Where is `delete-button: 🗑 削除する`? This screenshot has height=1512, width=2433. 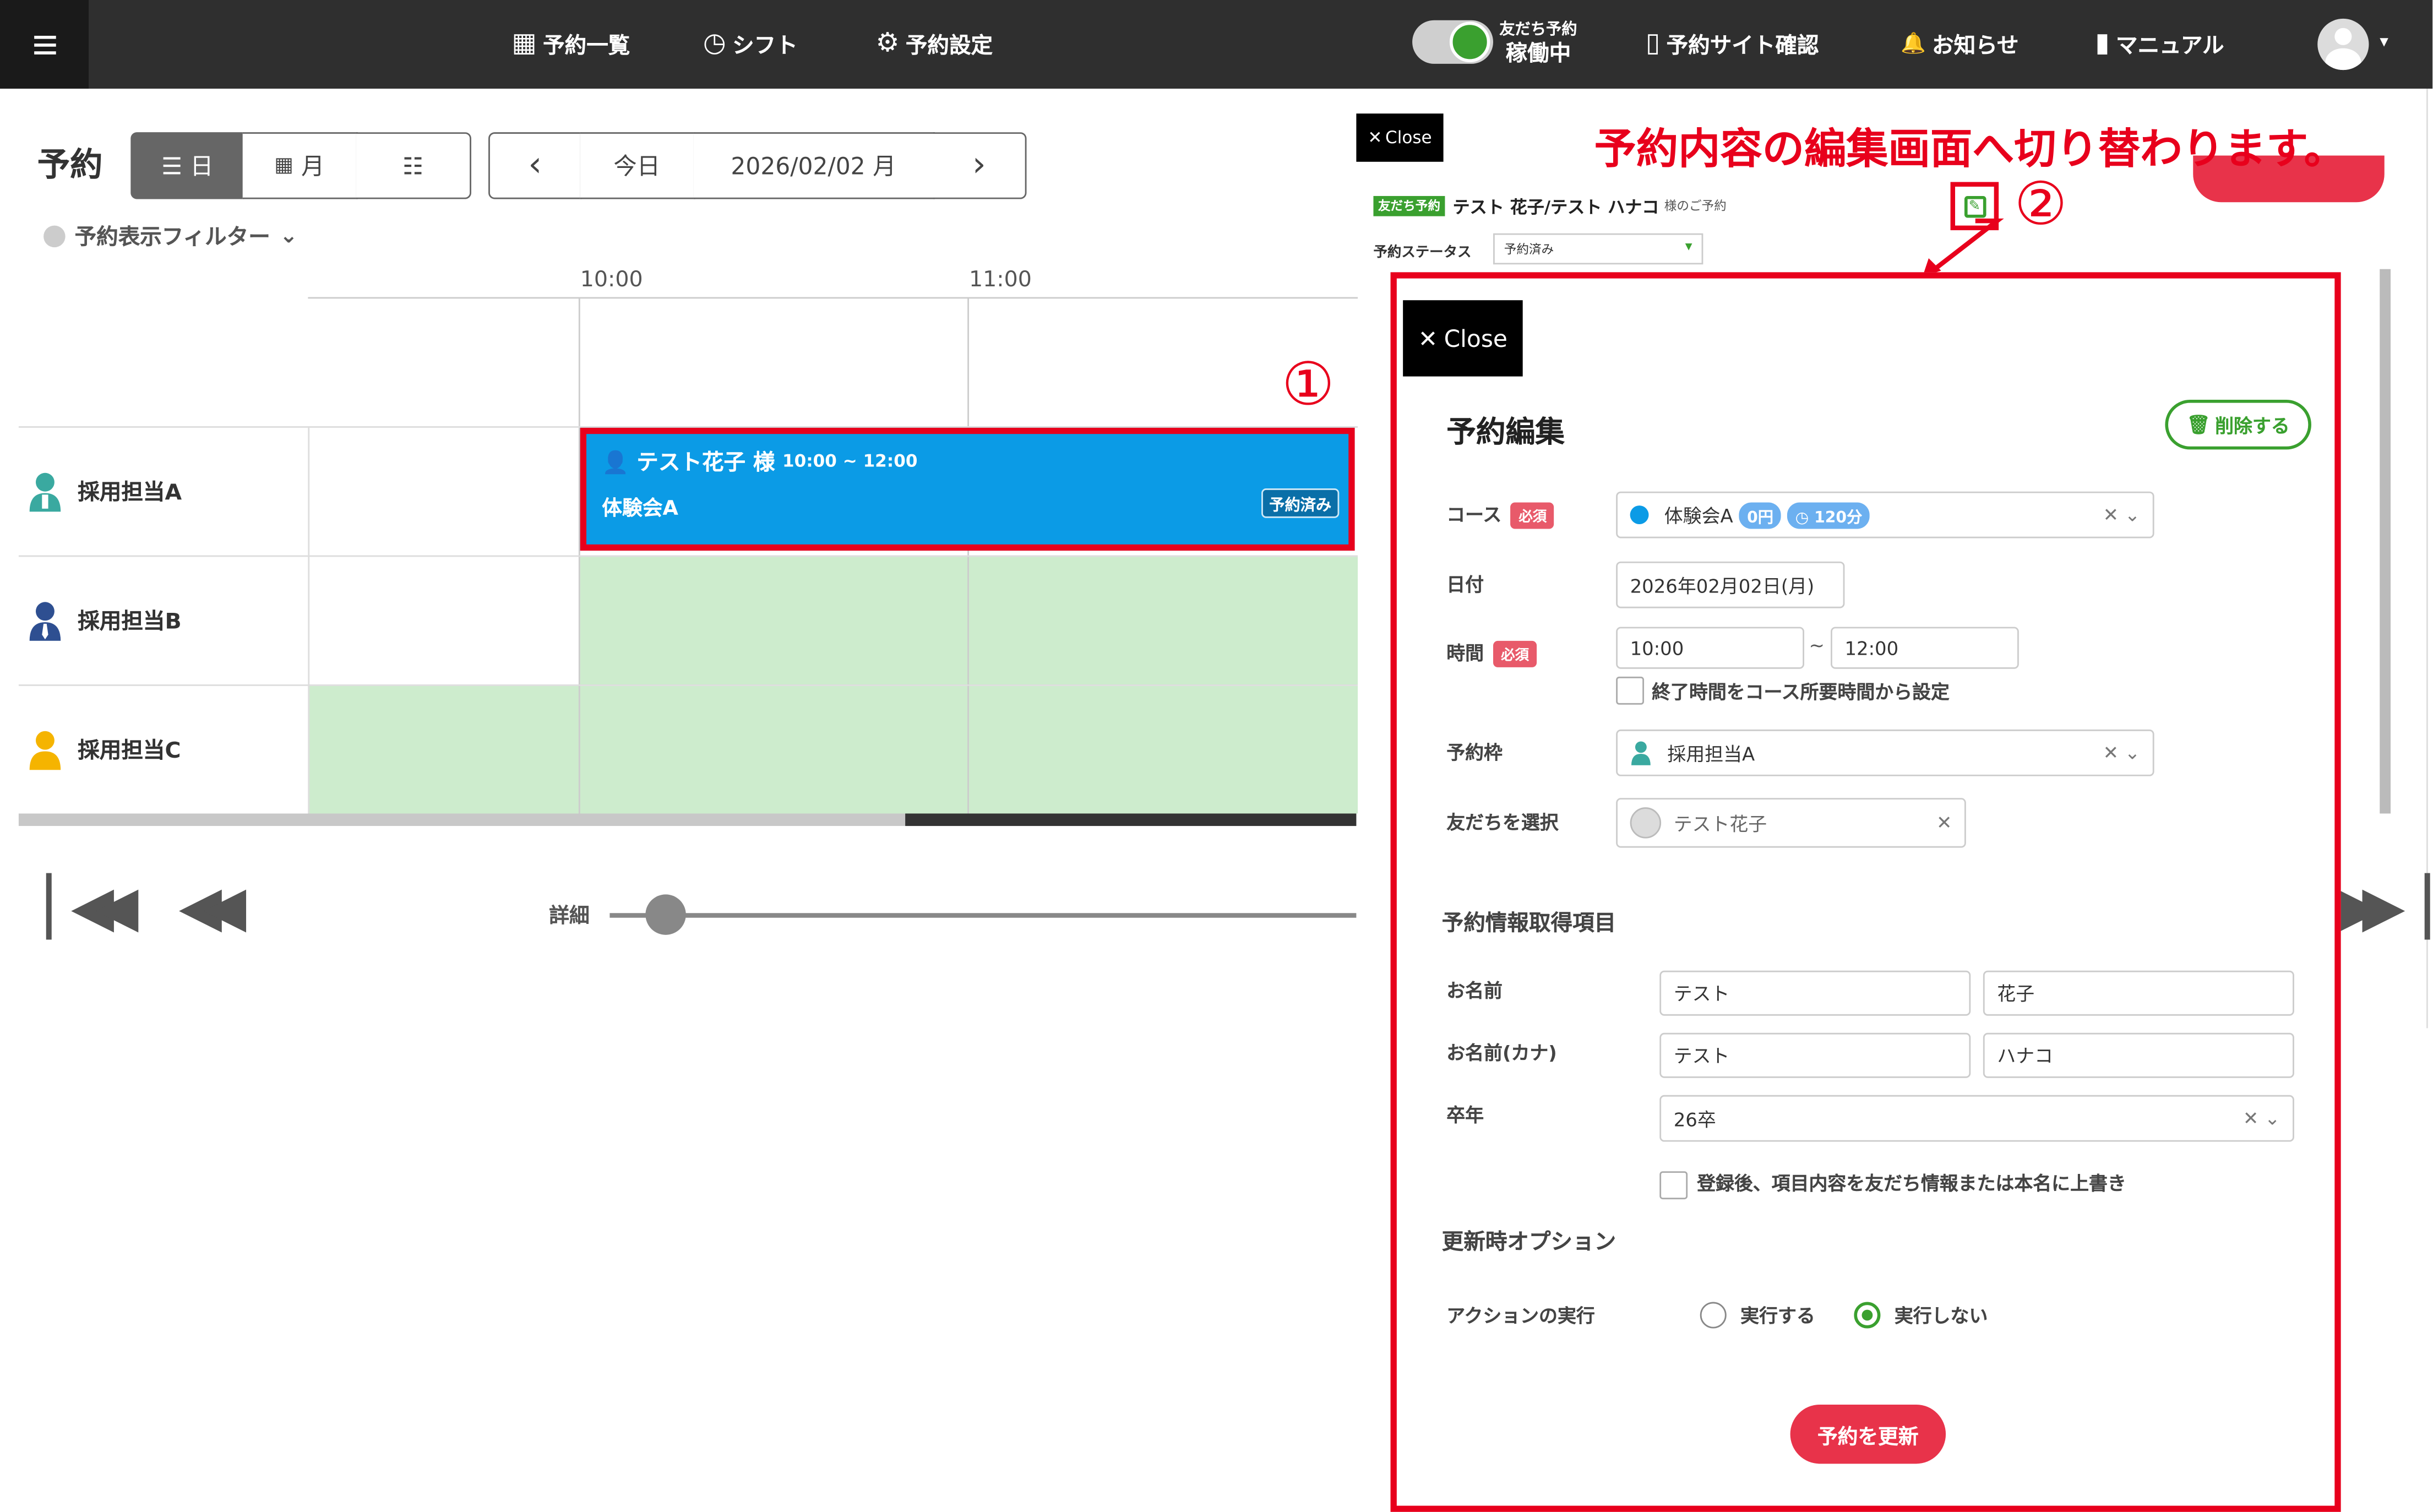 delete-button: 🗑 削除する is located at coordinates (2238, 425).